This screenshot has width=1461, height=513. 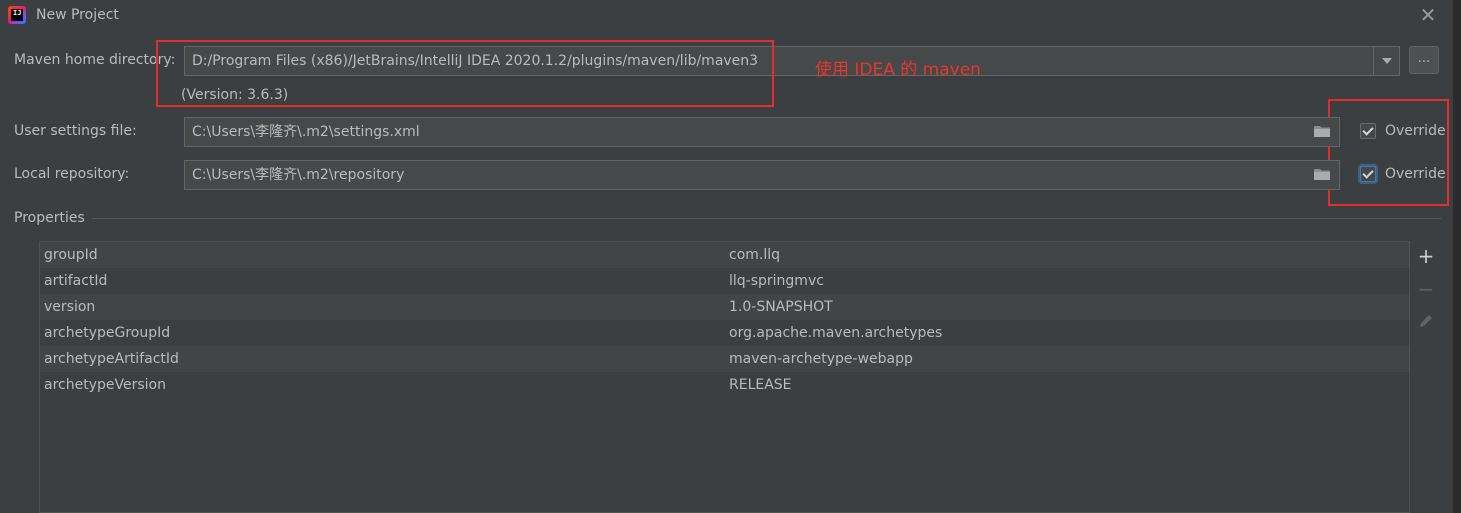 What do you see at coordinates (760, 385) in the screenshot?
I see `property-value: RELEASE` at bounding box center [760, 385].